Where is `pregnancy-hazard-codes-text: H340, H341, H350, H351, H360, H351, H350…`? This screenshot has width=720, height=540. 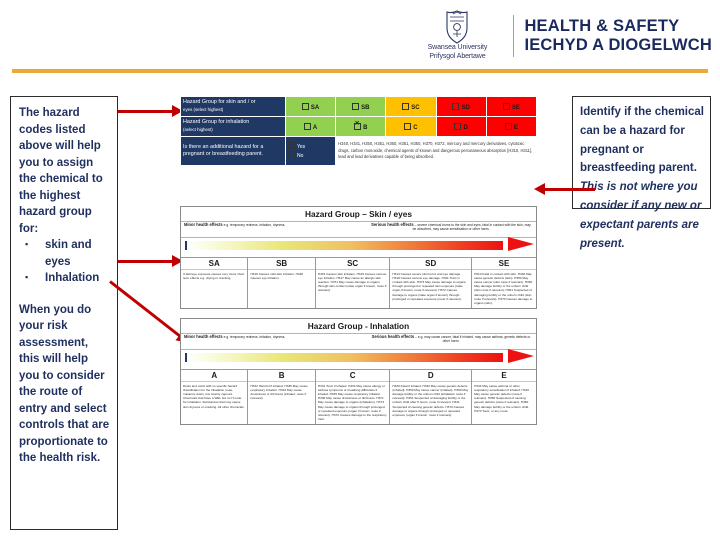 pregnancy-hazard-codes-text: H340, H341, H350, H351, H360, H351, H350… is located at coordinates (436, 151).